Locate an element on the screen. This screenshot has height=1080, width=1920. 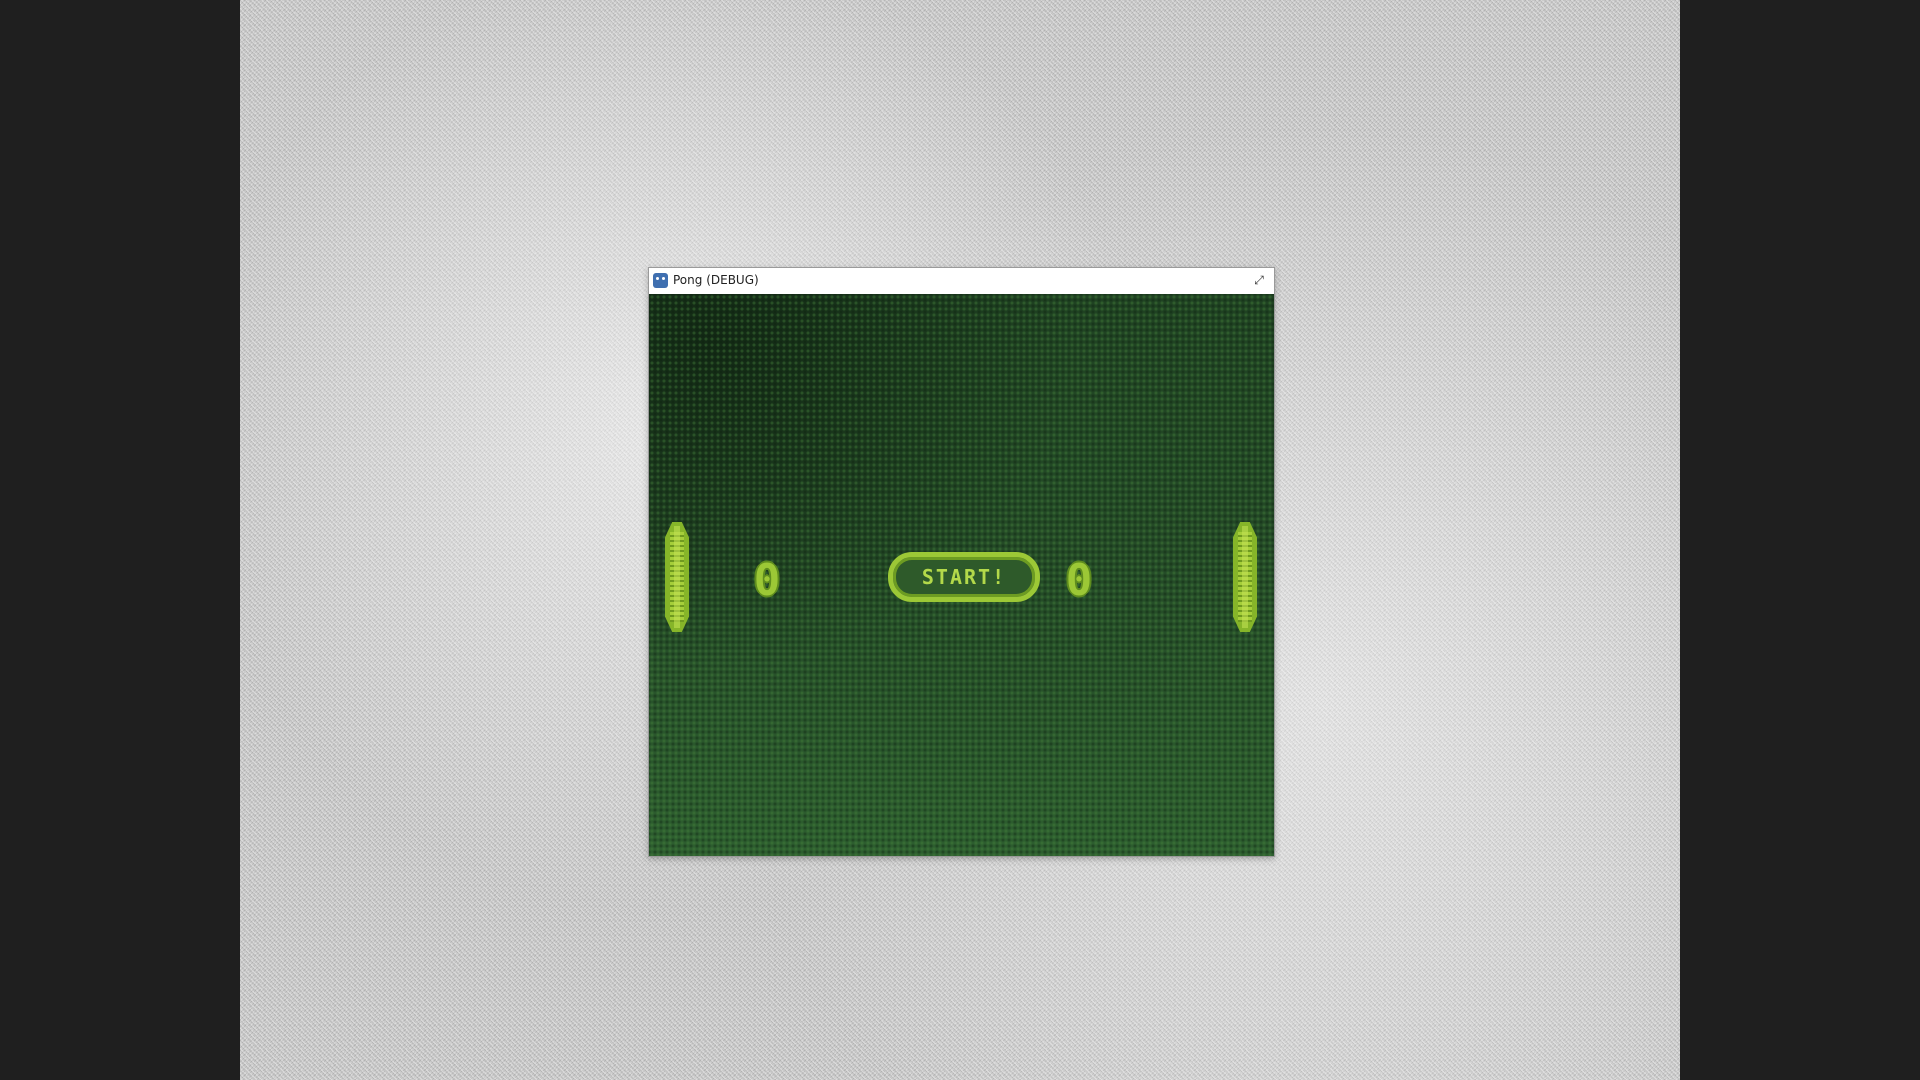
window-title: Pong (DEBUG) is located at coordinates (716, 280).